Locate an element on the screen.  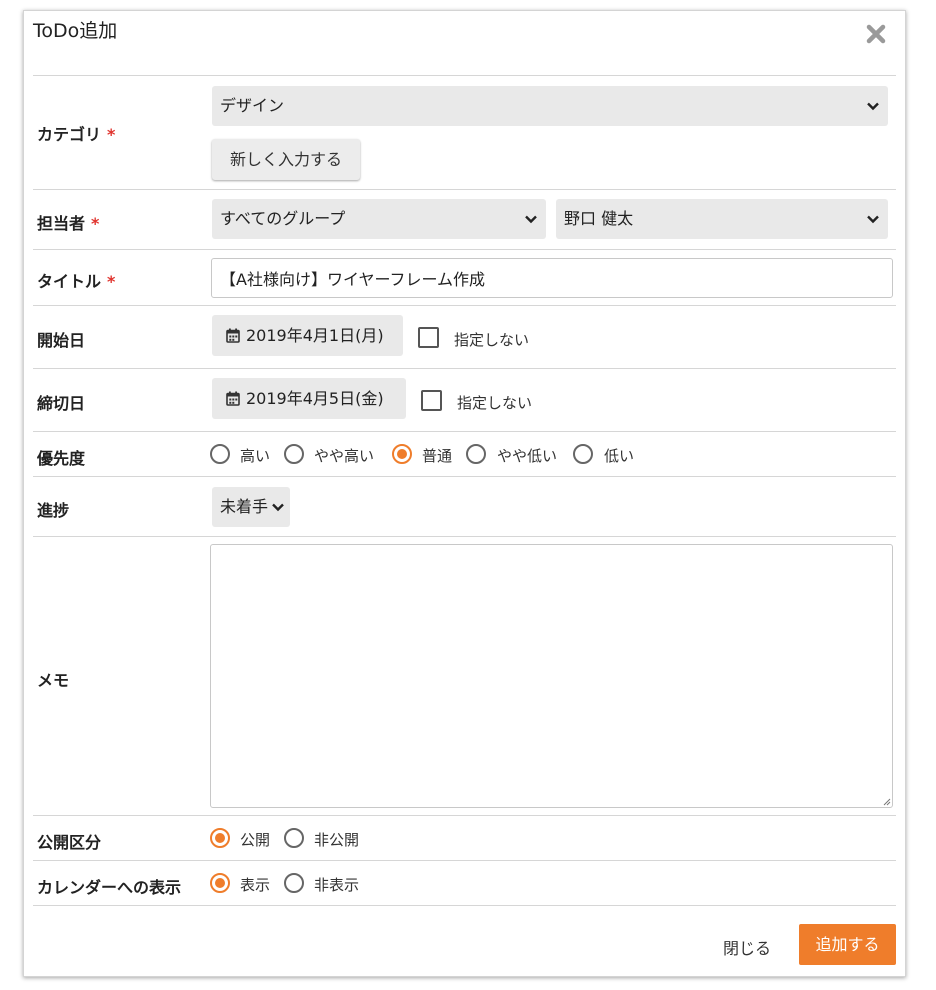
group-selected-value: すべてのグループ is located at coordinates (283, 218).